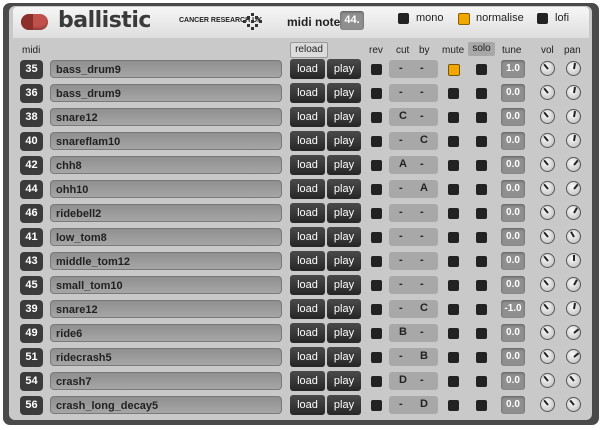 The height and width of the screenshot is (430, 604). Describe the element at coordinates (31, 69) in the screenshot. I see `midi-number: 35` at that location.